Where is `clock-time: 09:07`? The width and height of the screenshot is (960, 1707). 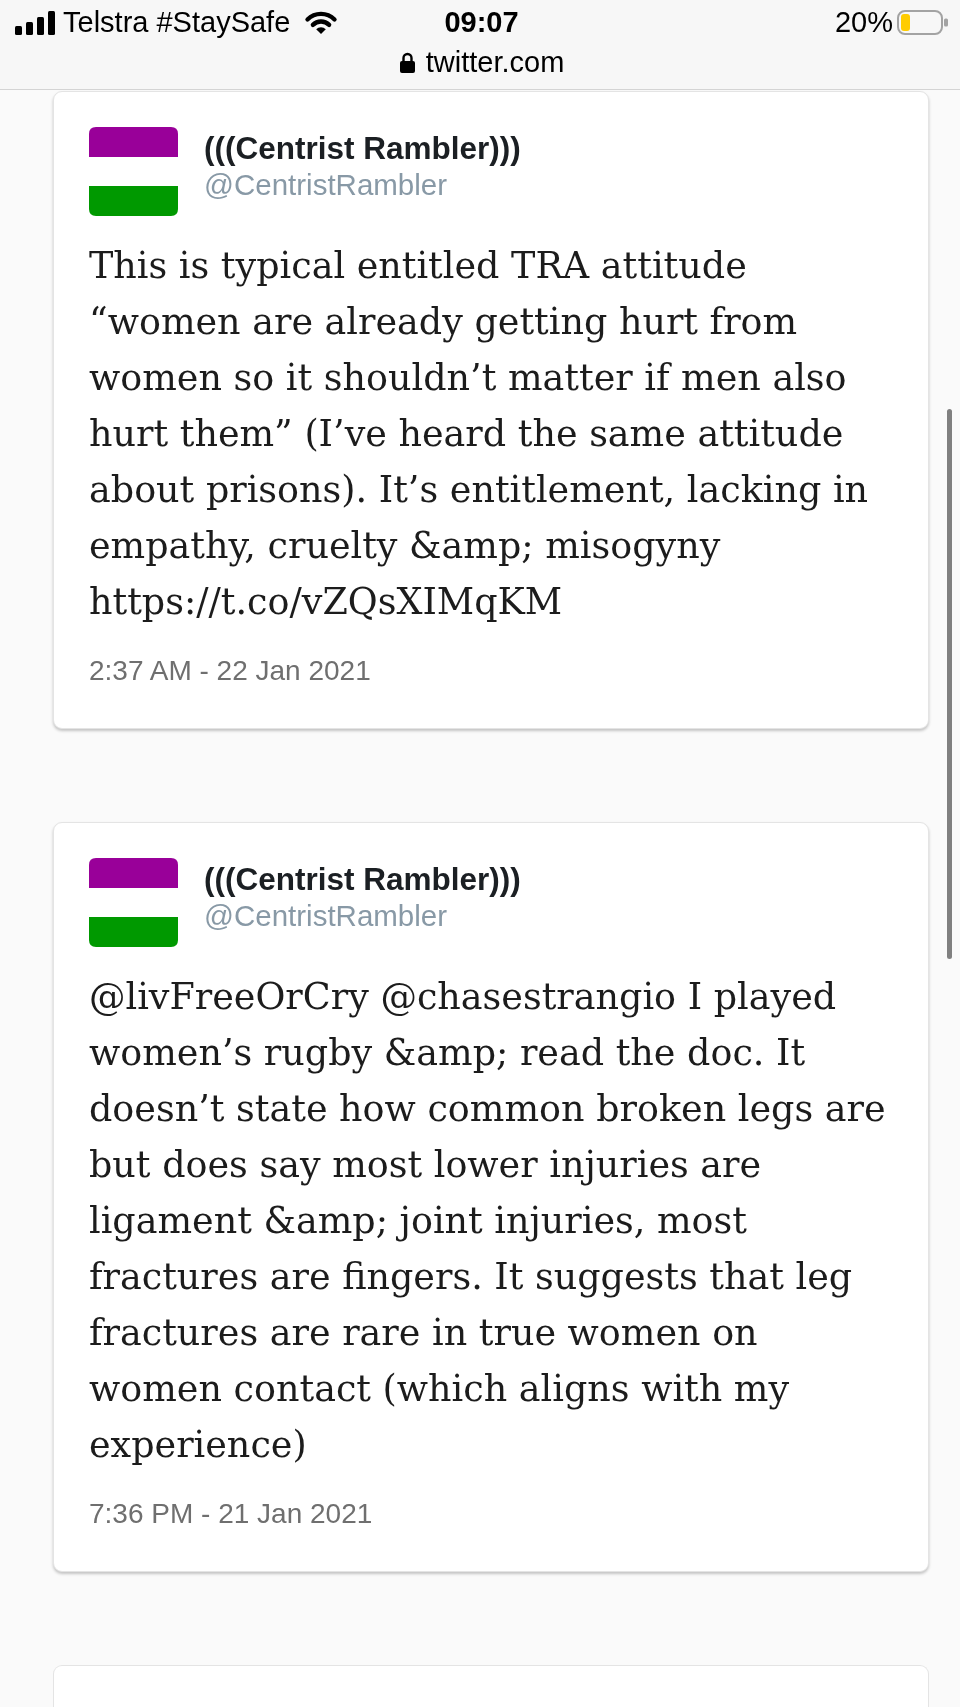
clock-time: 09:07 is located at coordinates (481, 22).